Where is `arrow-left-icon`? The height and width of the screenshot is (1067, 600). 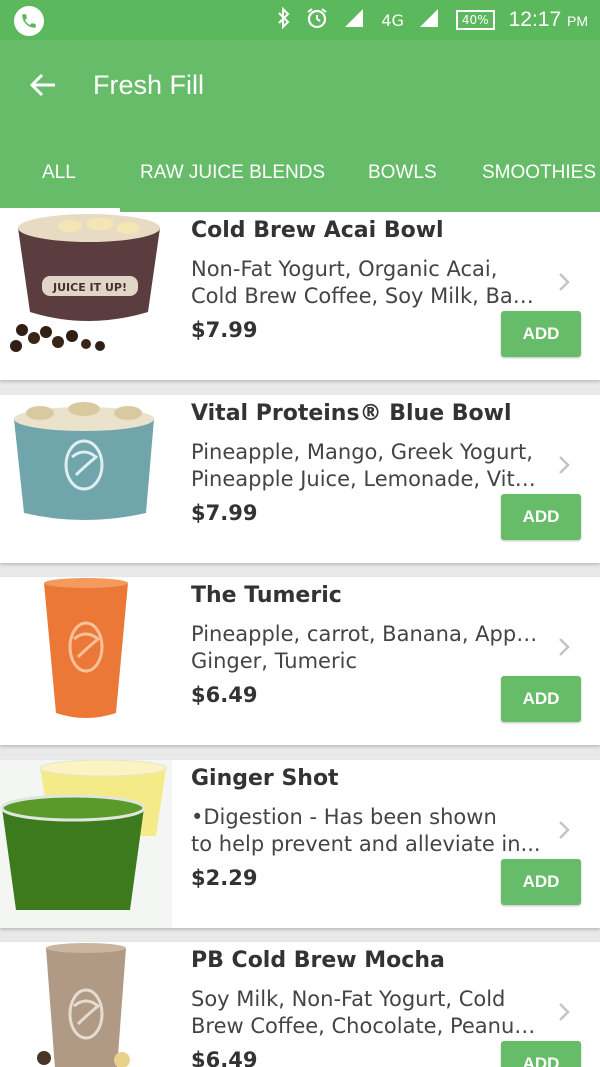 arrow-left-icon is located at coordinates (42, 85).